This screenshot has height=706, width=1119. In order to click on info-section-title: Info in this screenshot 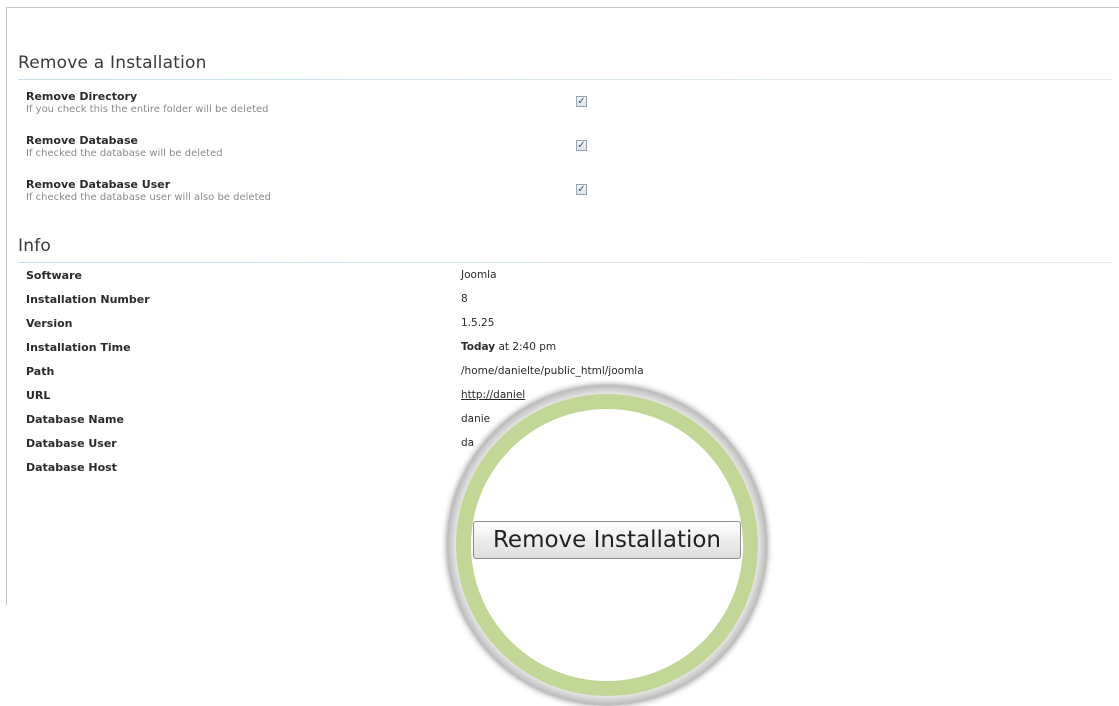, I will do `click(34, 246)`.